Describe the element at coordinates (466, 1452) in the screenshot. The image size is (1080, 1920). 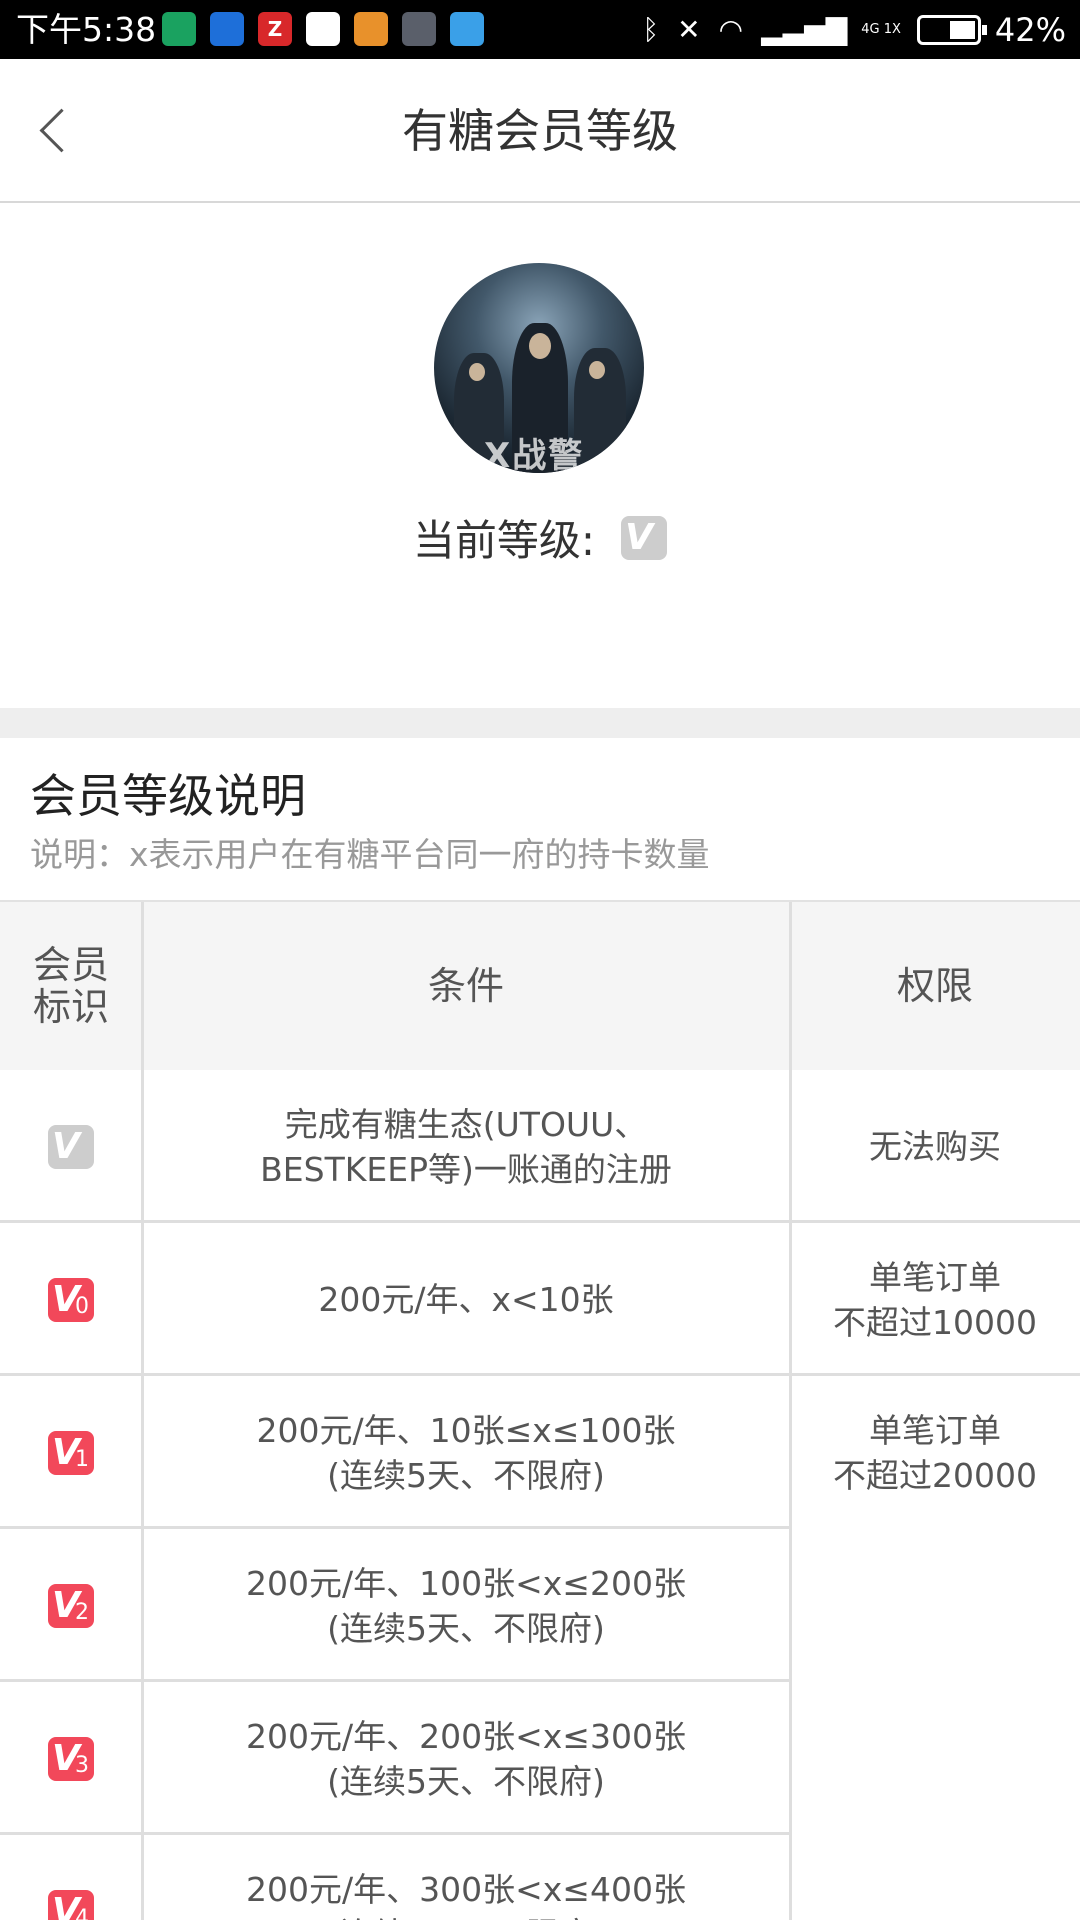
I see `condition-cell: 200元/年、10张≤x≤100张 (连续5天、不限府)` at that location.